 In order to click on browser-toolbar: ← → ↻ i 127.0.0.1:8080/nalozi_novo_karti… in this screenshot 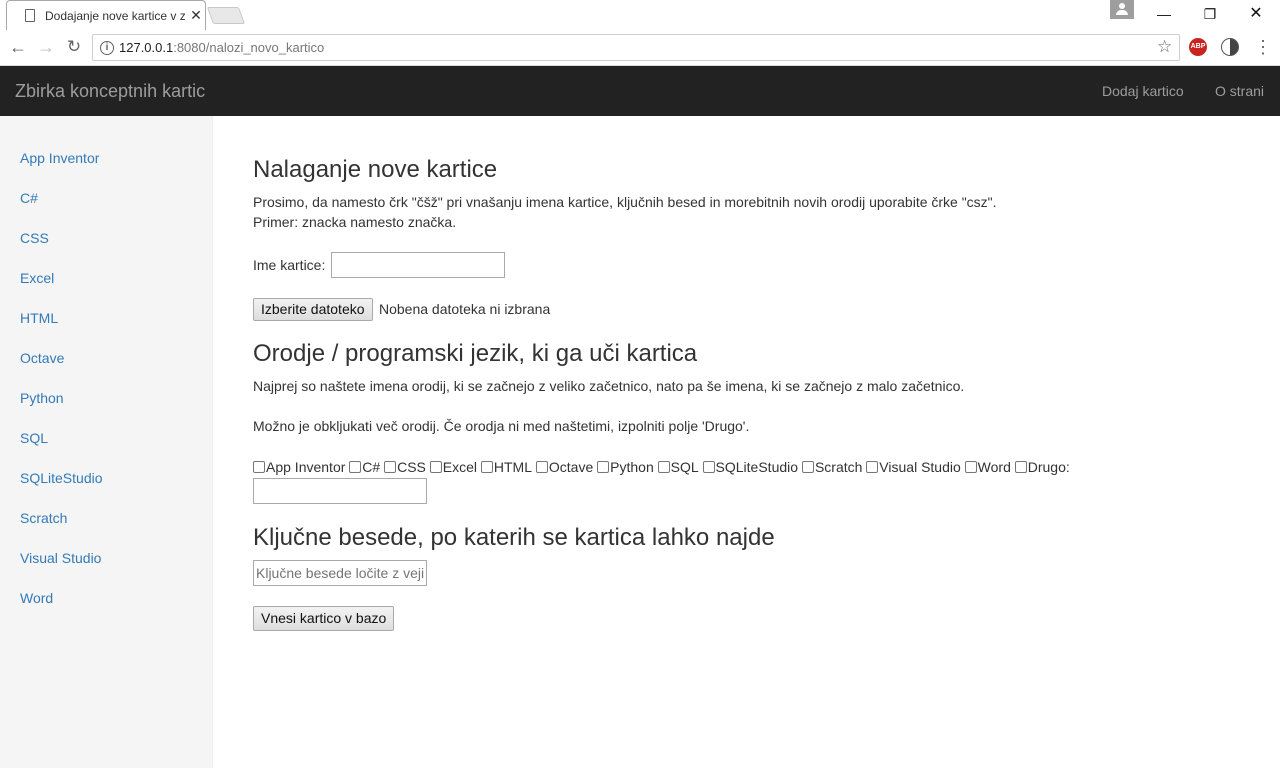, I will do `click(640, 48)`.